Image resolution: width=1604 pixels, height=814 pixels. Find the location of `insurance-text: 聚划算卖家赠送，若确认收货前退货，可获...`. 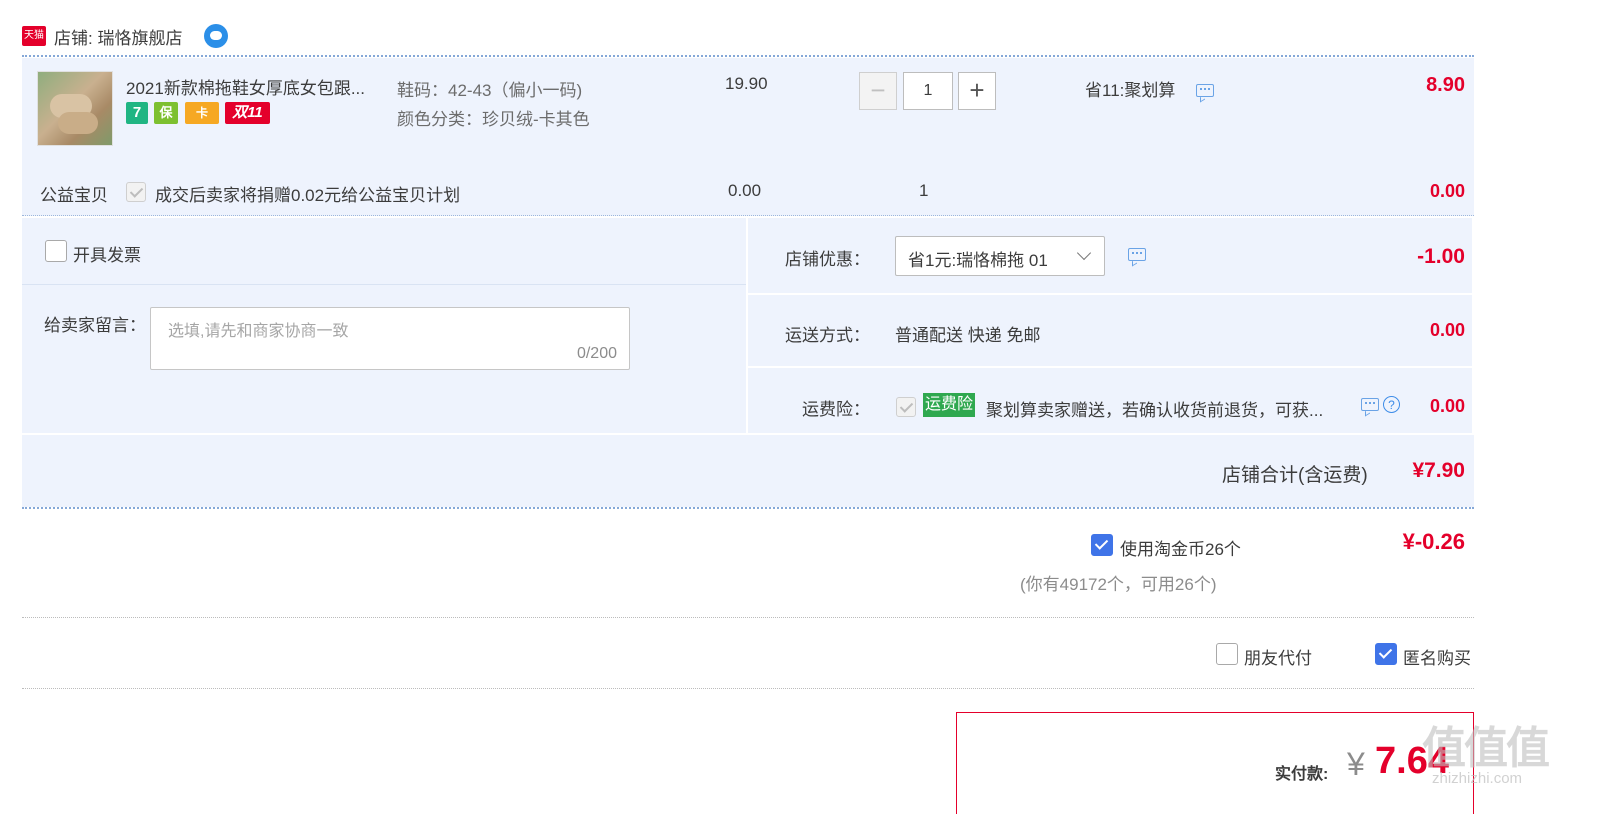

insurance-text: 聚划算卖家赠送，若确认收货前退货，可获... is located at coordinates (1155, 410).